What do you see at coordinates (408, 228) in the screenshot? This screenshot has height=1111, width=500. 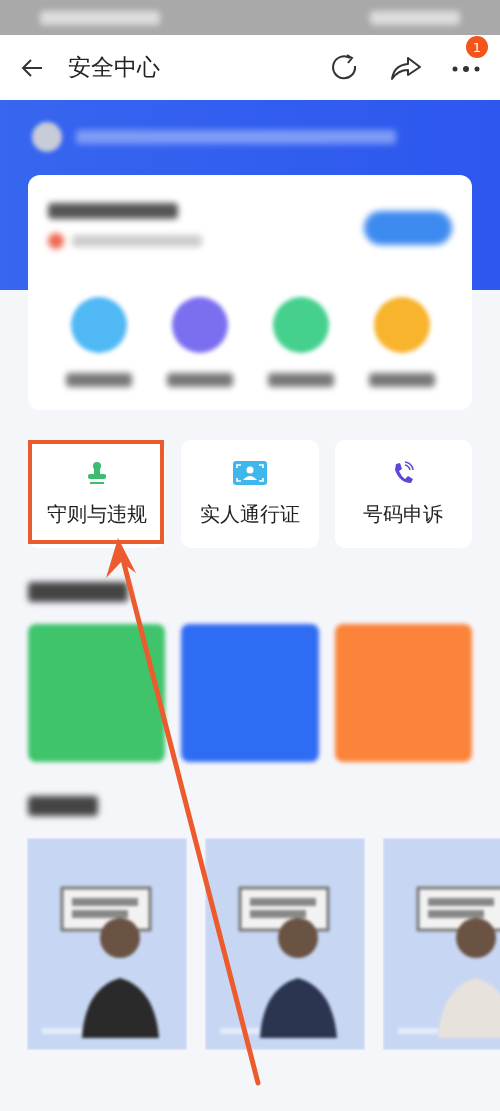 I see `check-button` at bounding box center [408, 228].